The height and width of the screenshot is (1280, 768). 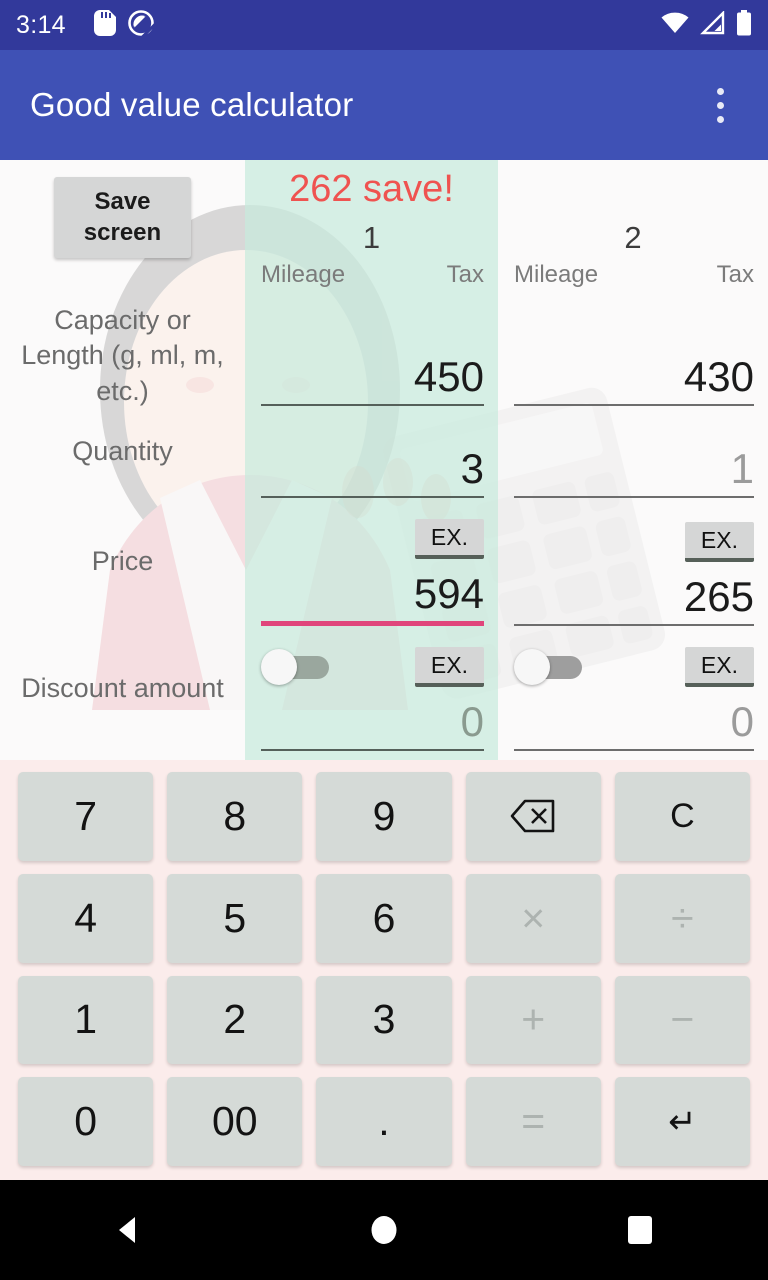 I want to click on status-bar: 3:14, so click(x=384, y=25).